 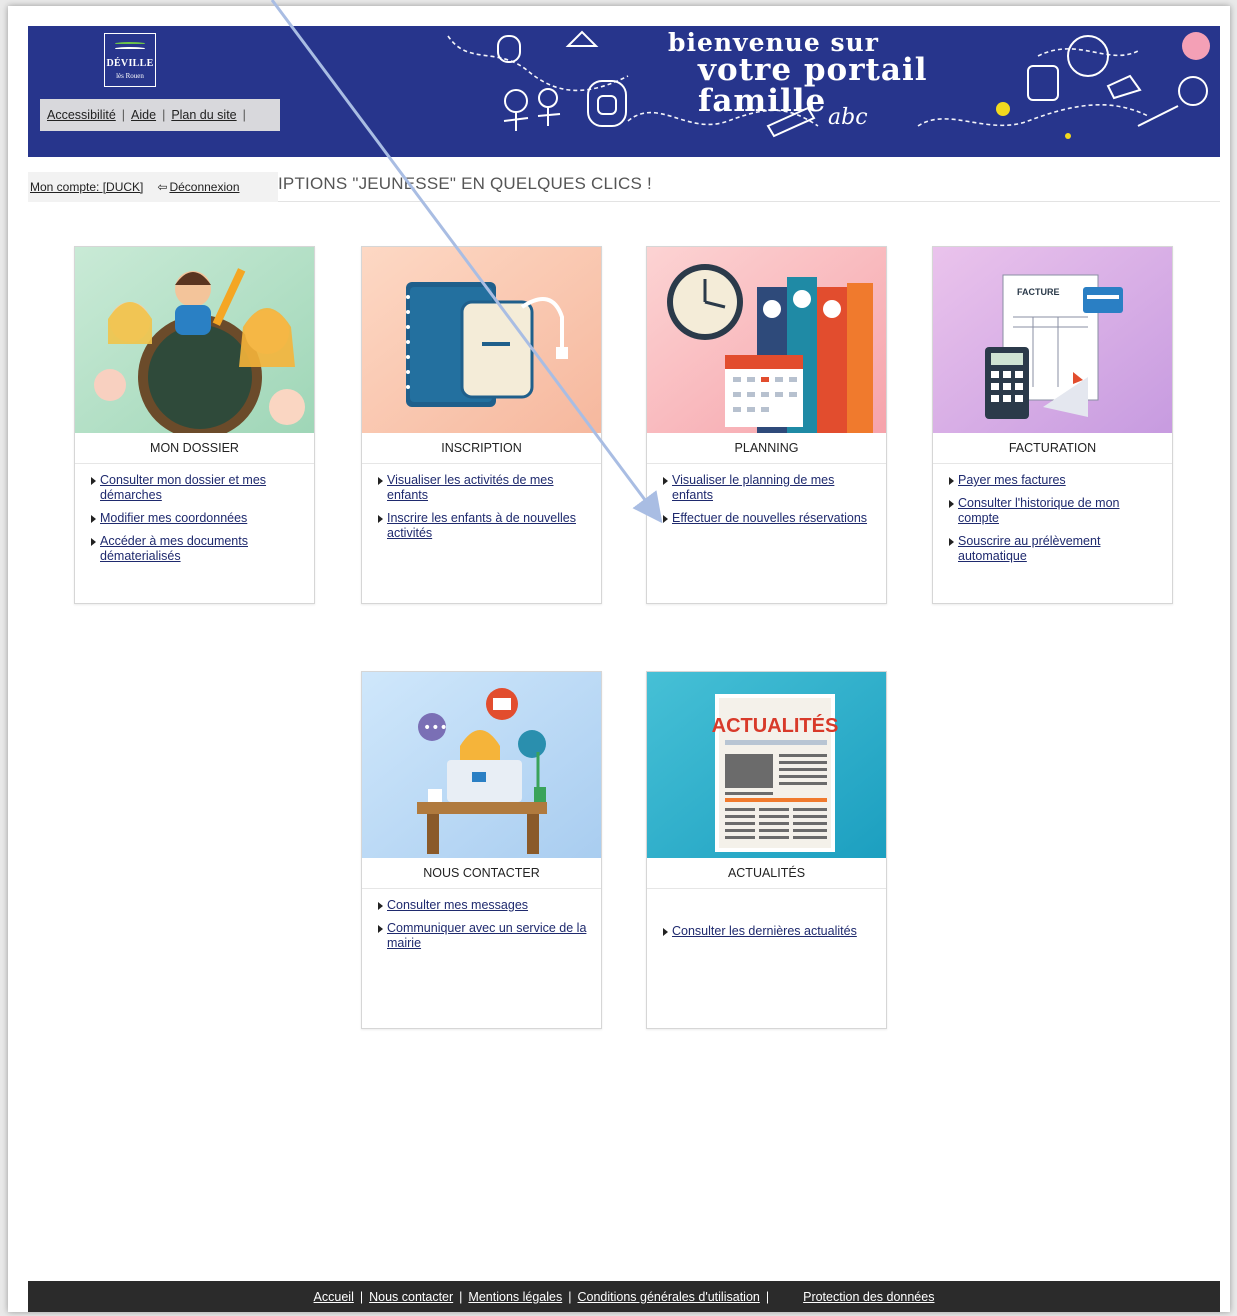 What do you see at coordinates (194, 340) in the screenshot?
I see `kids-illustration` at bounding box center [194, 340].